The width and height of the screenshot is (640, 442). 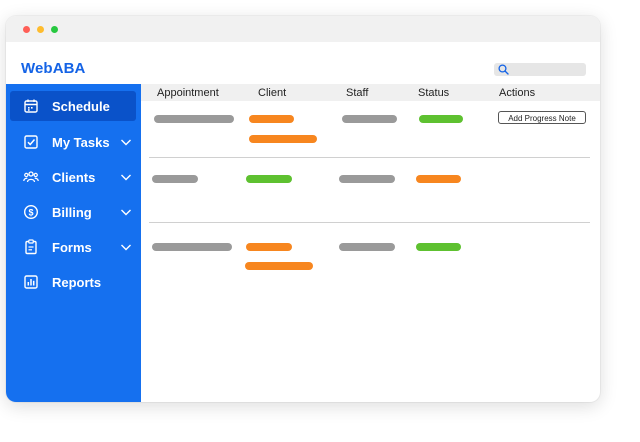 I want to click on sidebar-item-label: Forms, so click(x=72, y=247).